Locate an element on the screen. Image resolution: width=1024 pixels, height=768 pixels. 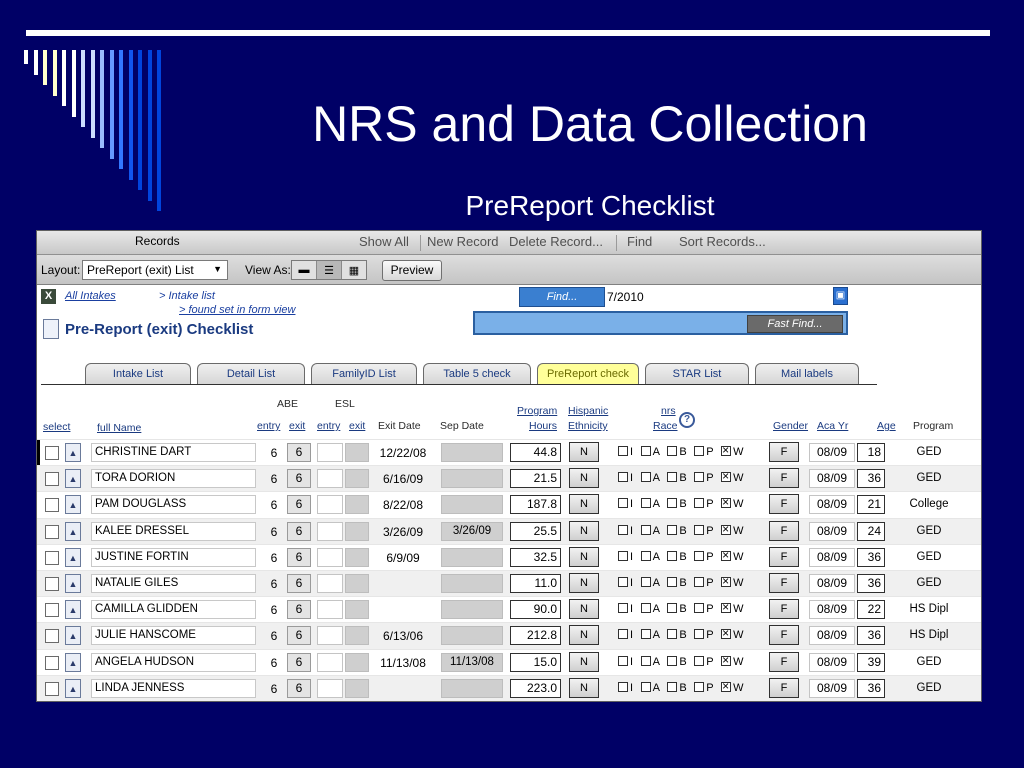
tab-table-5-check: Table 5 check is located at coordinates (477, 373).